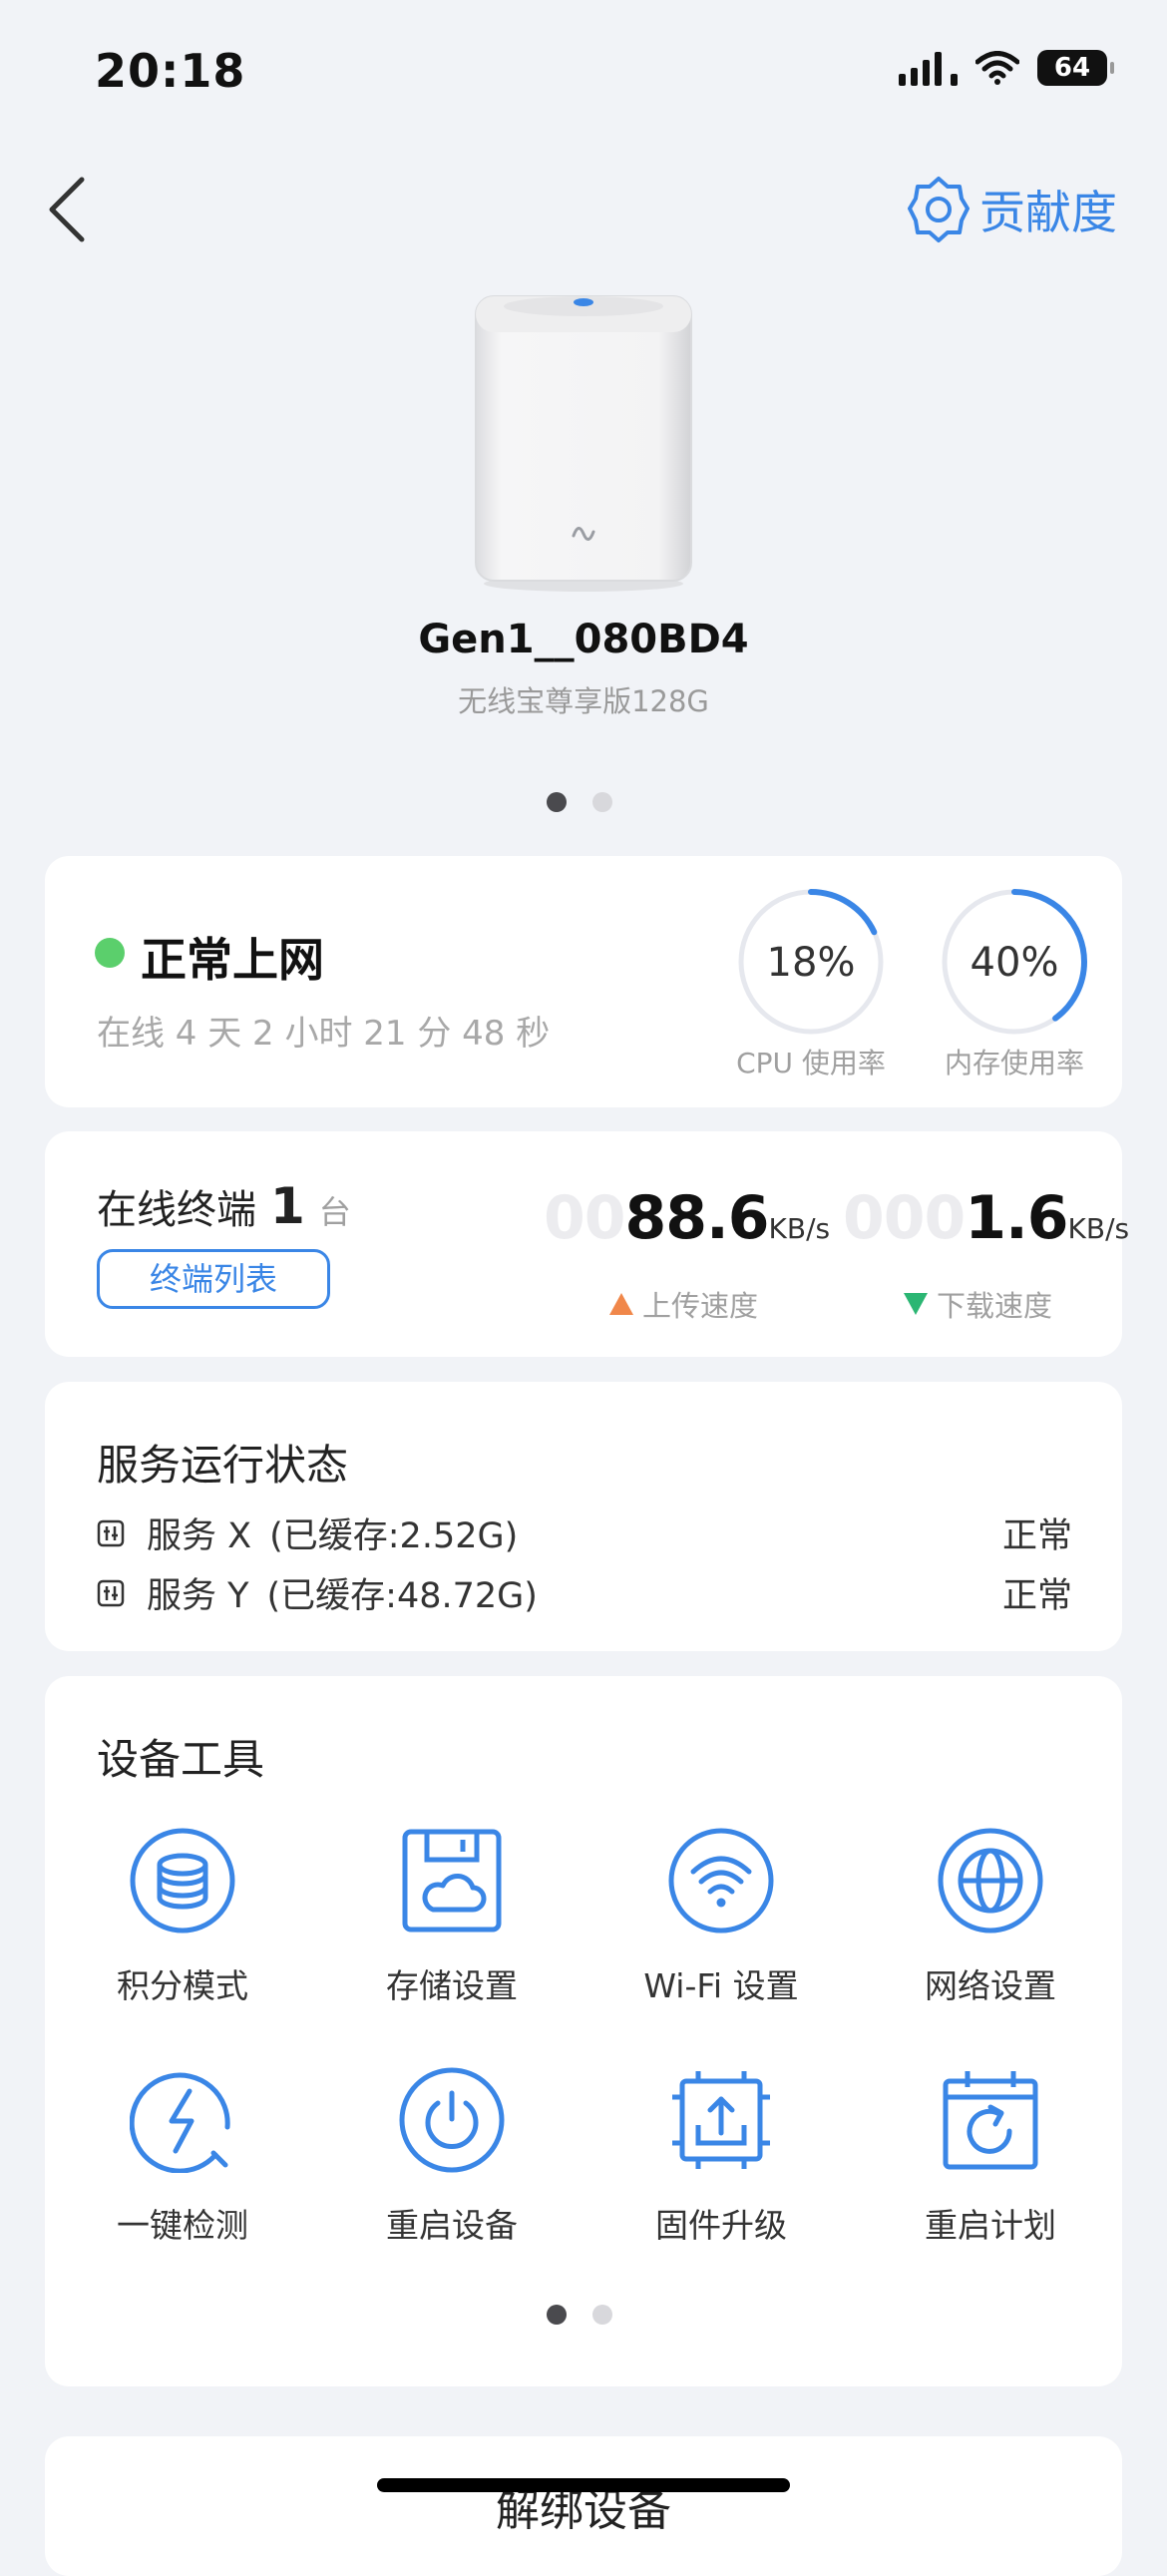 The width and height of the screenshot is (1167, 2576). I want to click on terminal-label: 在线终端, so click(176, 1210).